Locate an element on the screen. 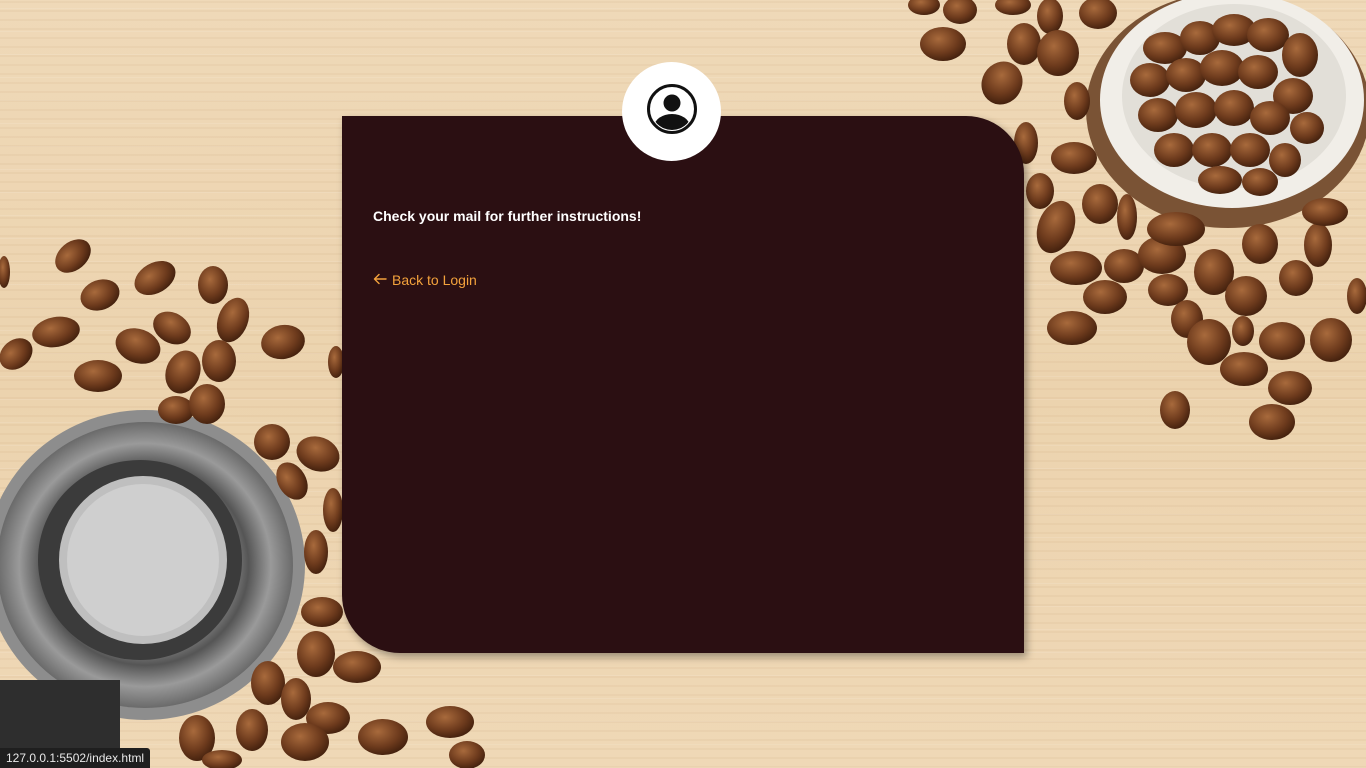 This screenshot has height=768, width=1366. arrow-left-icon is located at coordinates (380, 280).